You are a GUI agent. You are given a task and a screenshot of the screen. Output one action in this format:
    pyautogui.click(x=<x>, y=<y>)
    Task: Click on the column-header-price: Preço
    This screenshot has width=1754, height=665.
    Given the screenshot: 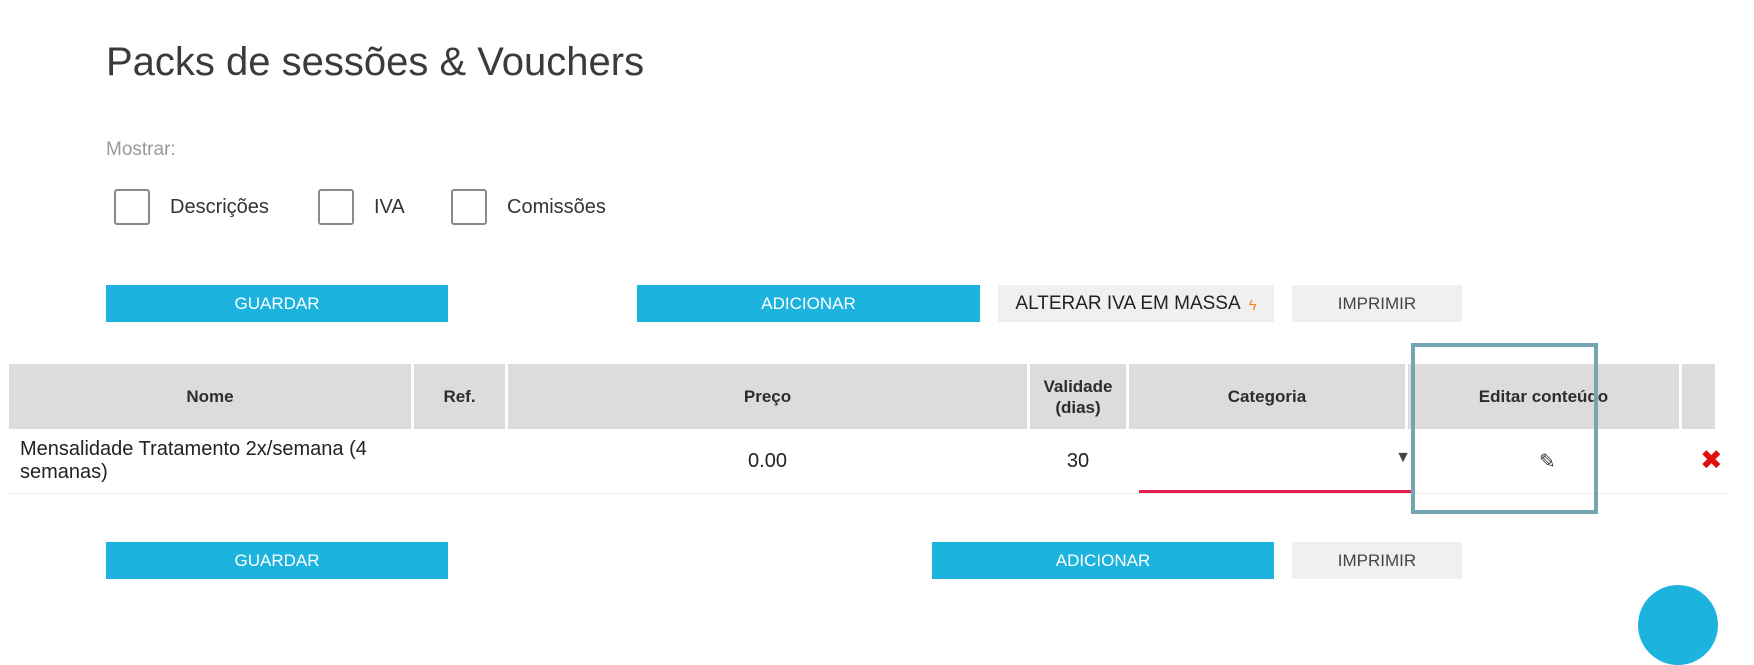 What is the action you would take?
    pyautogui.click(x=767, y=396)
    